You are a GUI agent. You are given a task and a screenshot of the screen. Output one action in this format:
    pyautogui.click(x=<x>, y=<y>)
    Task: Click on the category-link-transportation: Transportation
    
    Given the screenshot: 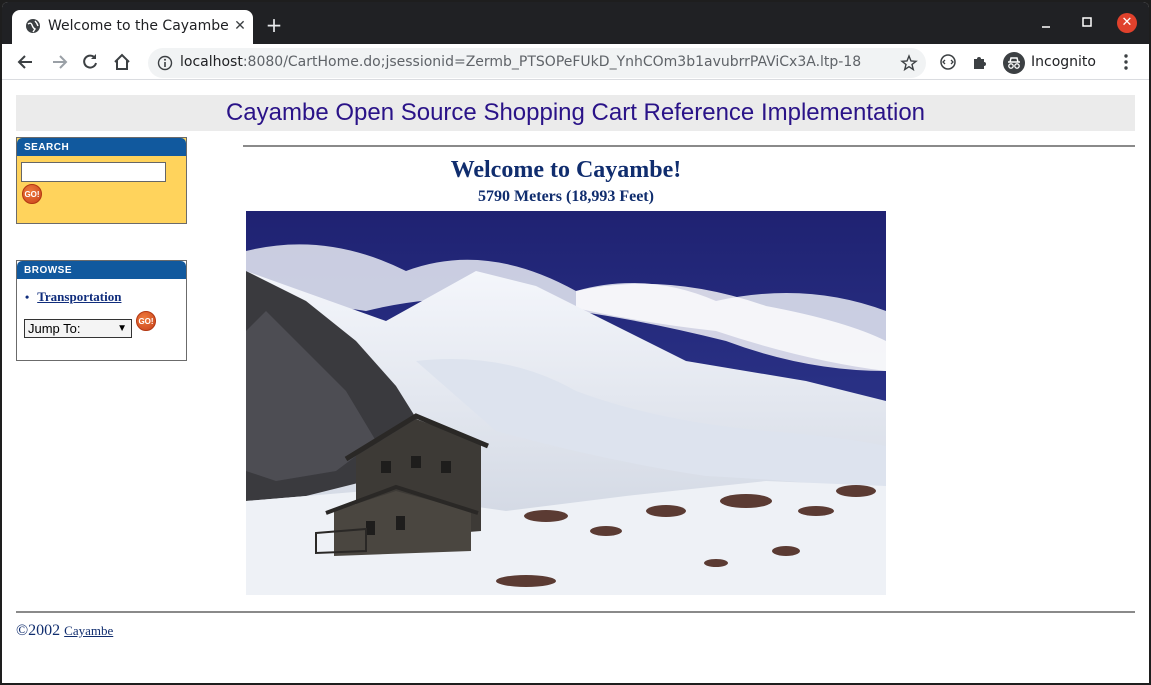 What is the action you would take?
    pyautogui.click(x=79, y=296)
    